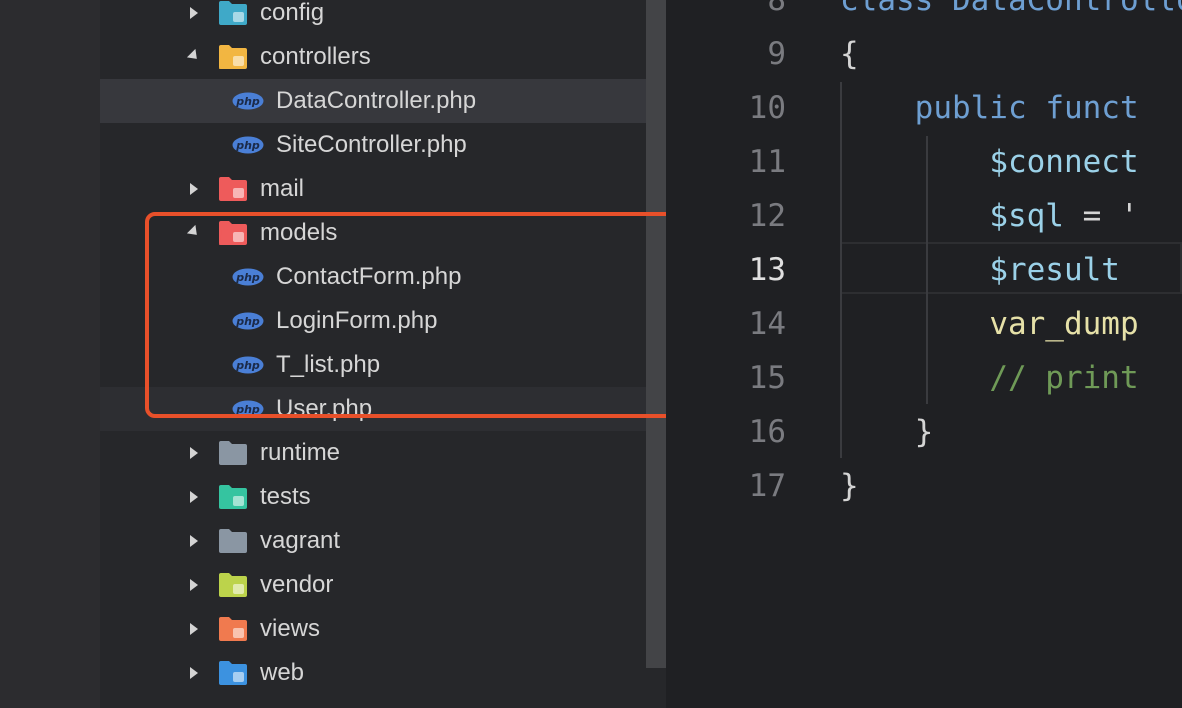 The width and height of the screenshot is (1182, 708). What do you see at coordinates (233, 629) in the screenshot?
I see `views-folder-icon` at bounding box center [233, 629].